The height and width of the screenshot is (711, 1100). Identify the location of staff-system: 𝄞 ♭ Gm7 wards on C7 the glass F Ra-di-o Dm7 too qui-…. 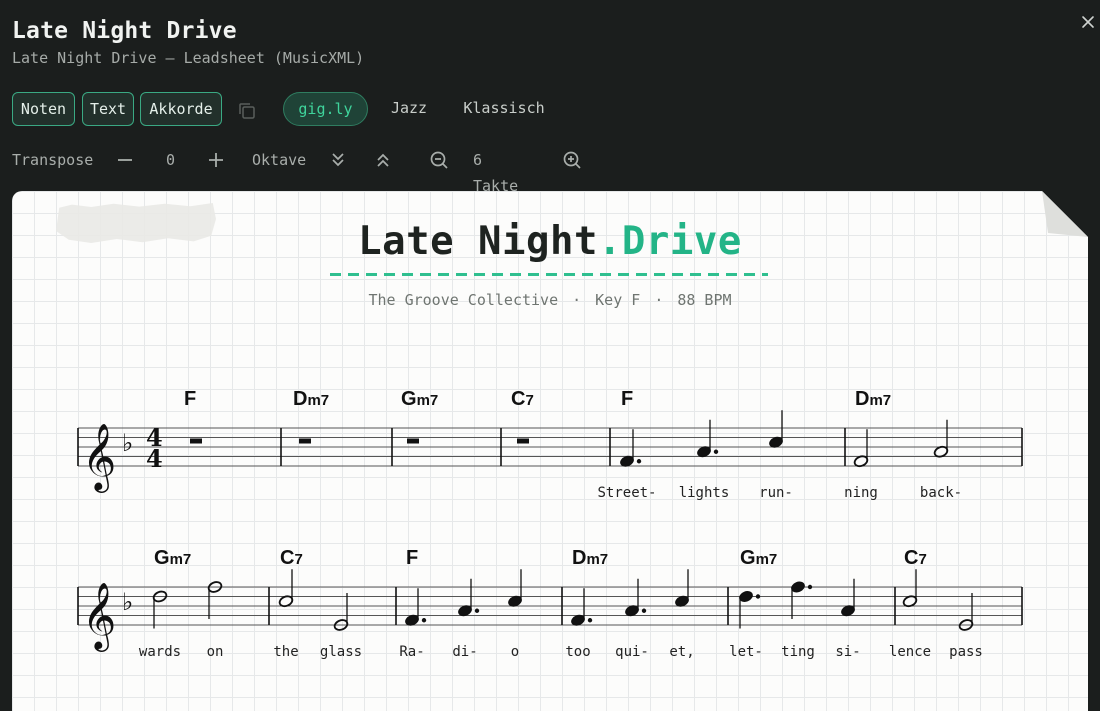
(550, 603).